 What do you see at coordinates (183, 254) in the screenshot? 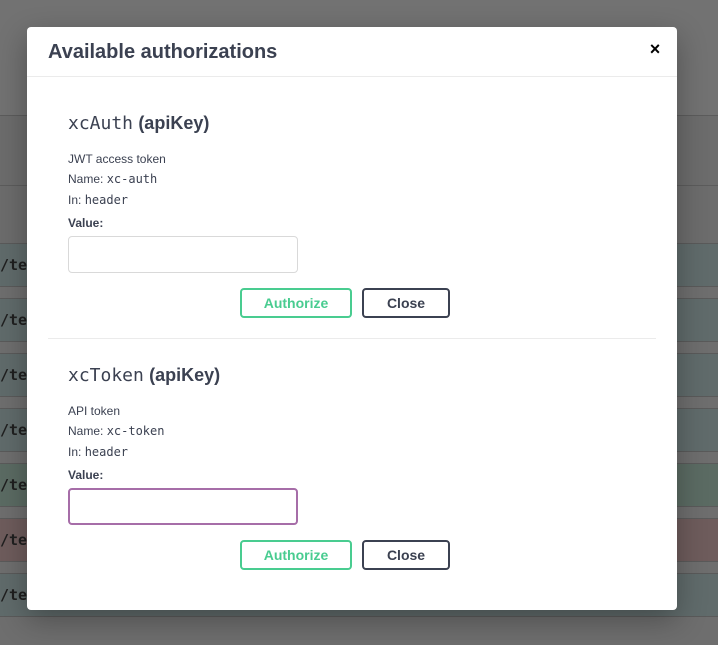
I see `xcauth-value-input` at bounding box center [183, 254].